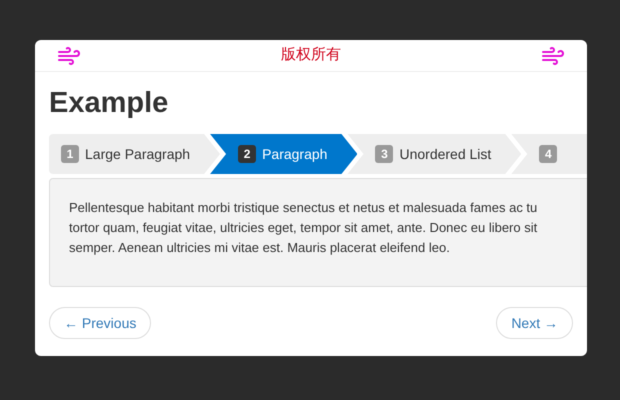 Image resolution: width=620 pixels, height=400 pixels. I want to click on paragraph-line: semper. Aenean ultricies mi vitae est. Mauris placerat eleifend leo., so click(259, 248).